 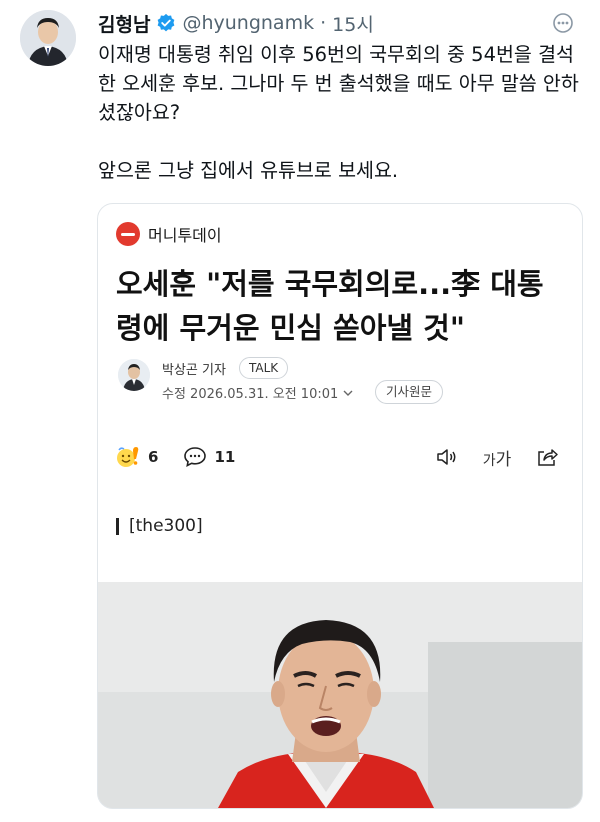 What do you see at coordinates (264, 368) in the screenshot?
I see `talk-badge: TALK` at bounding box center [264, 368].